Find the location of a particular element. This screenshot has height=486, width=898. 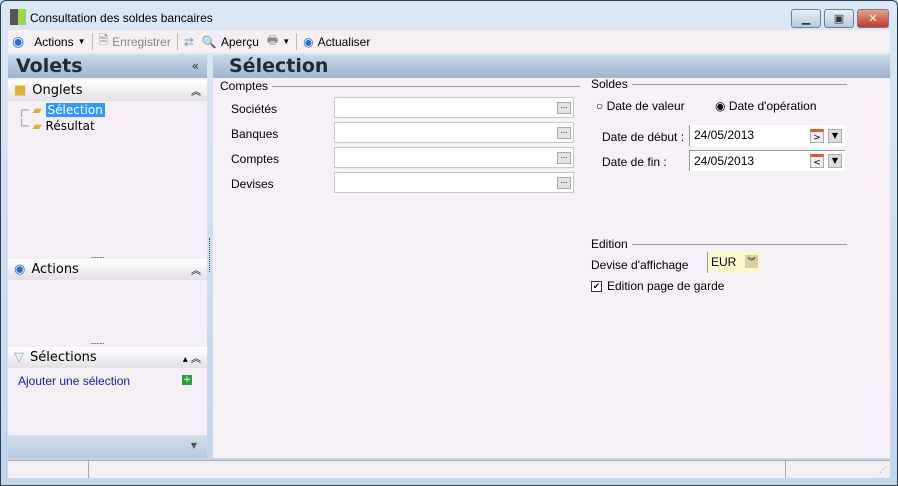

add-selection-link: Ajouter une sélection is located at coordinates (74, 381).